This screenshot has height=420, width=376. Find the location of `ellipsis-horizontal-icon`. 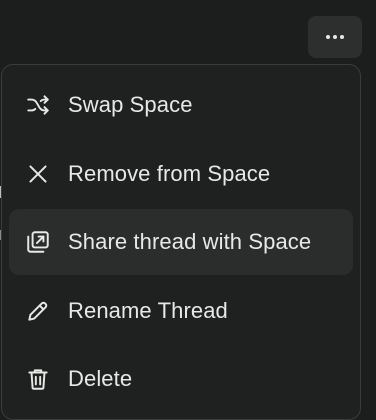

ellipsis-horizontal-icon is located at coordinates (335, 37).